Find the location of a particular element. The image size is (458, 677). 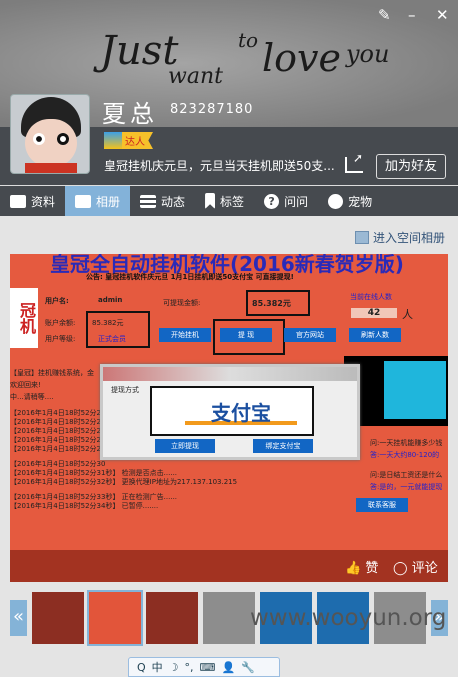

profile-name: 夏总 is located at coordinates (130, 114).